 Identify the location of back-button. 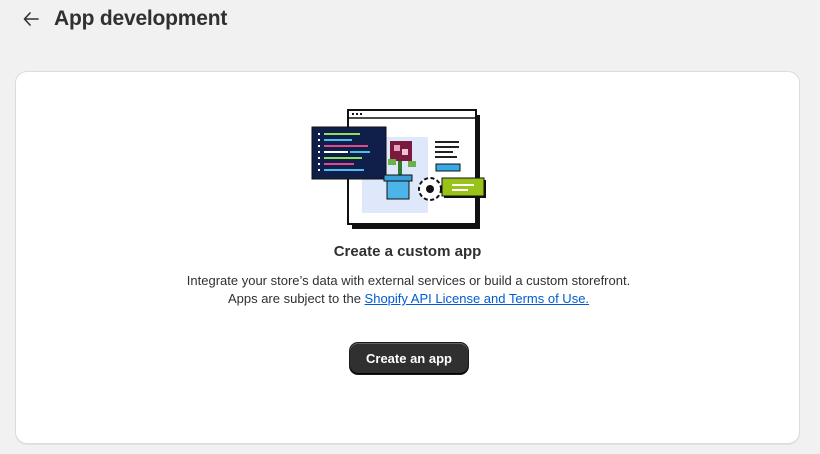
(31, 19).